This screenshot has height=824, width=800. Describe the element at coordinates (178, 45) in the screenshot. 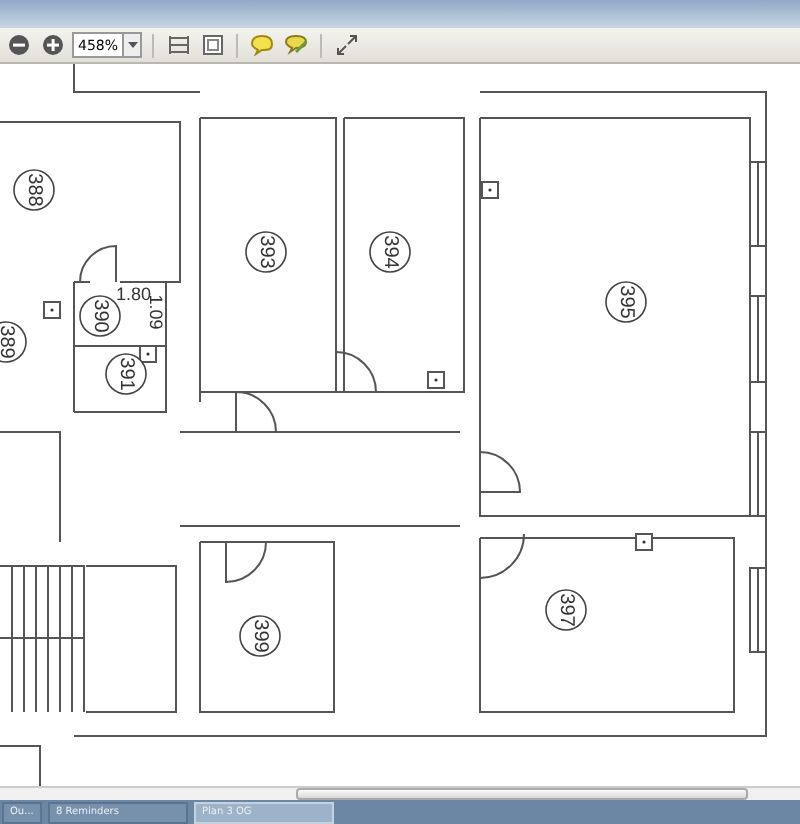

I see `fit-width-icon` at that location.